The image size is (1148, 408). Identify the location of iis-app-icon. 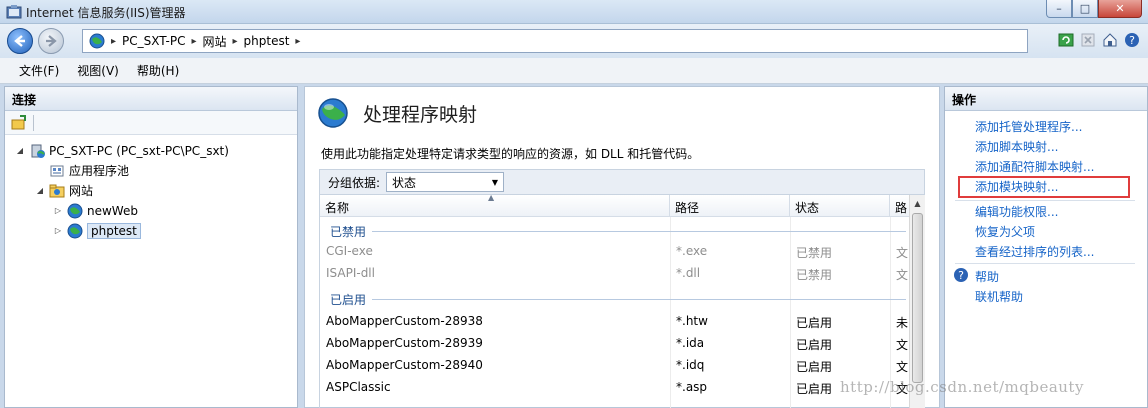
(14, 12).